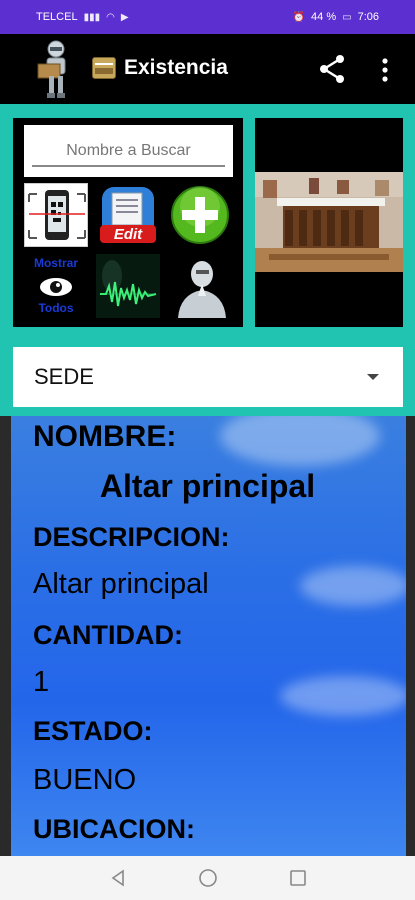  I want to click on nombre-label: NOMBRE:, so click(105, 436).